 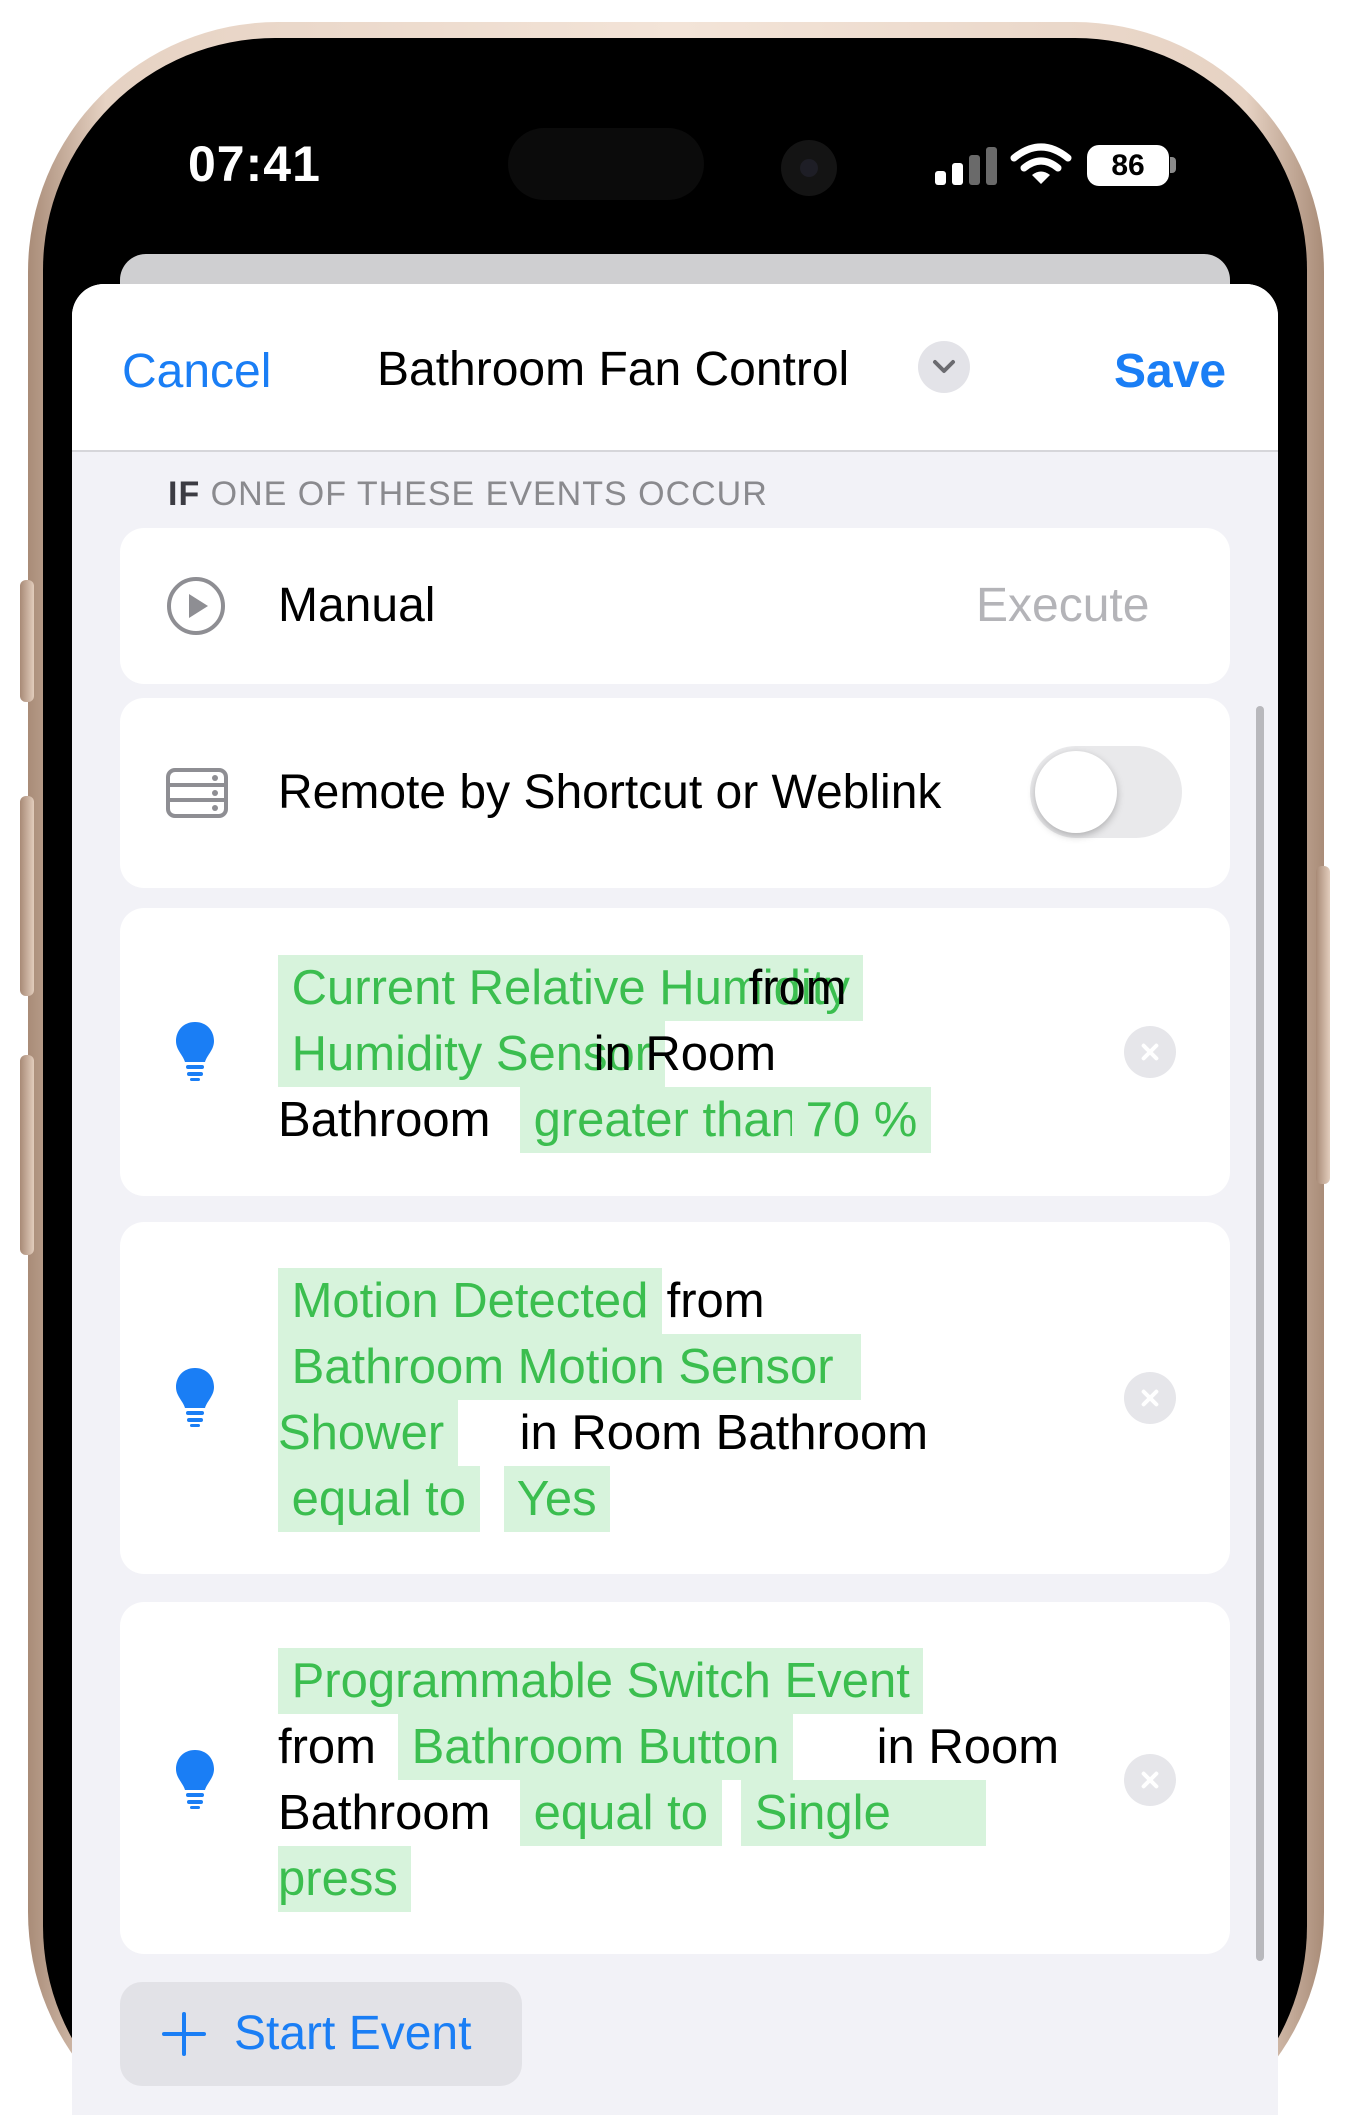 What do you see at coordinates (864, 1813) in the screenshot?
I see `event-token: Single` at bounding box center [864, 1813].